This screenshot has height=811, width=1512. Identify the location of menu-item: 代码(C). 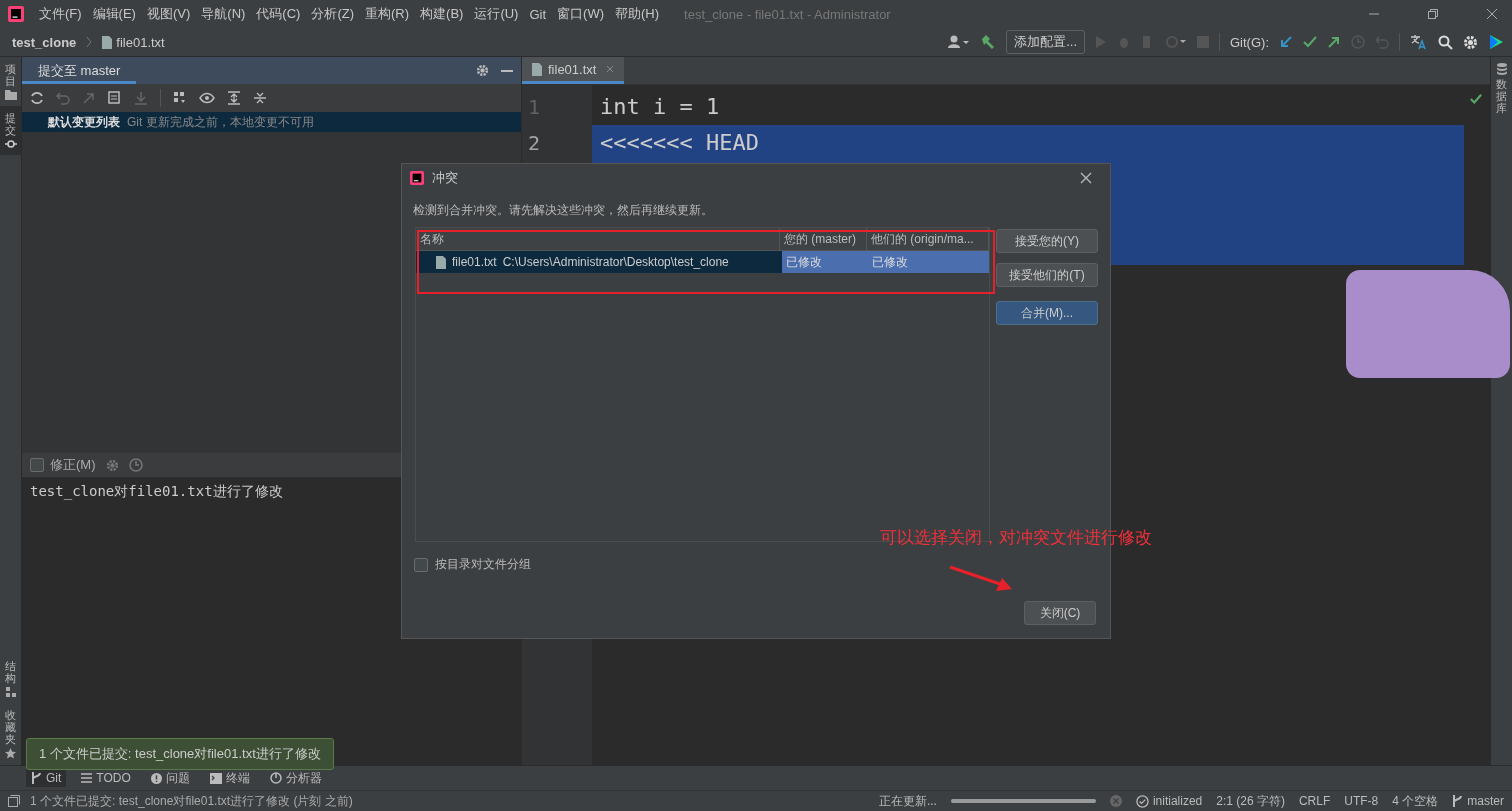
(278, 14).